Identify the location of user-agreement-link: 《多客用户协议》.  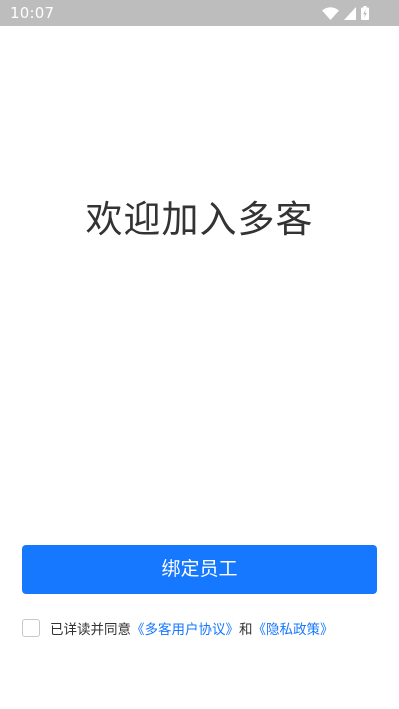
(185, 628).